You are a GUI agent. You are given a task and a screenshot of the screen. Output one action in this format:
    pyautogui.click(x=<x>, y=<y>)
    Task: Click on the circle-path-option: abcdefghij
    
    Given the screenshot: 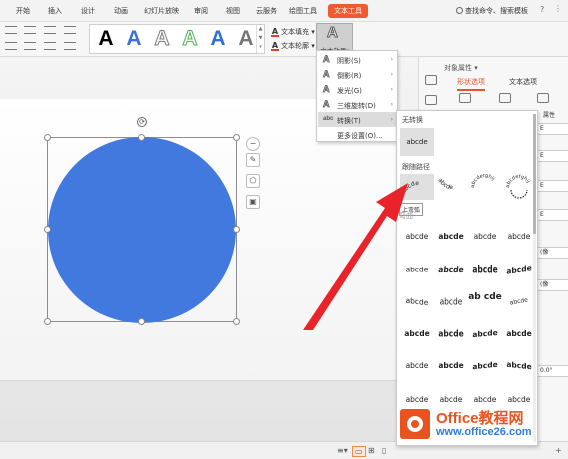 What is the action you would take?
    pyautogui.click(x=485, y=187)
    